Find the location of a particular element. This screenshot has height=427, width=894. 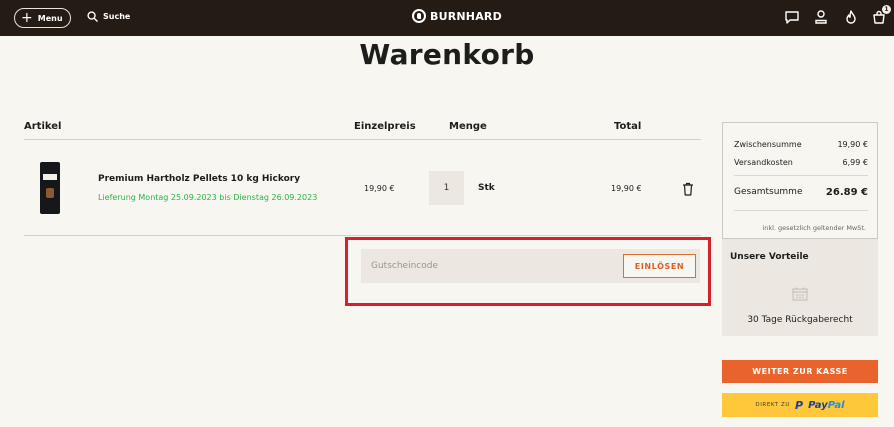

logo-mark-icon is located at coordinates (419, 16).